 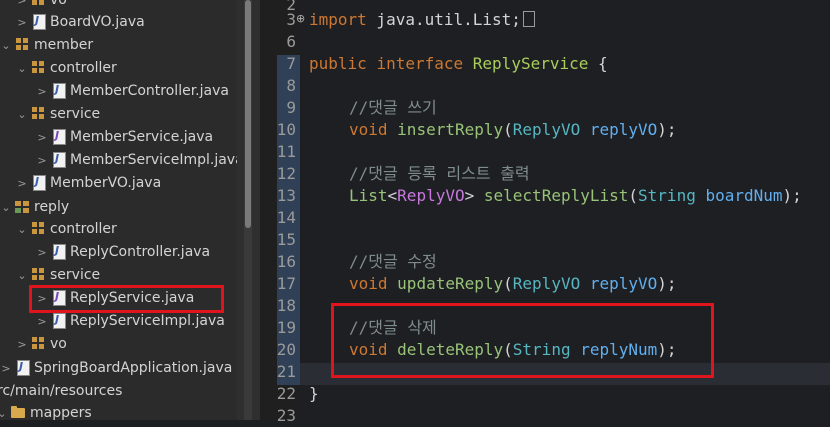 I want to click on tree-item-label: MemberServiceImpl.java, so click(x=153, y=160).